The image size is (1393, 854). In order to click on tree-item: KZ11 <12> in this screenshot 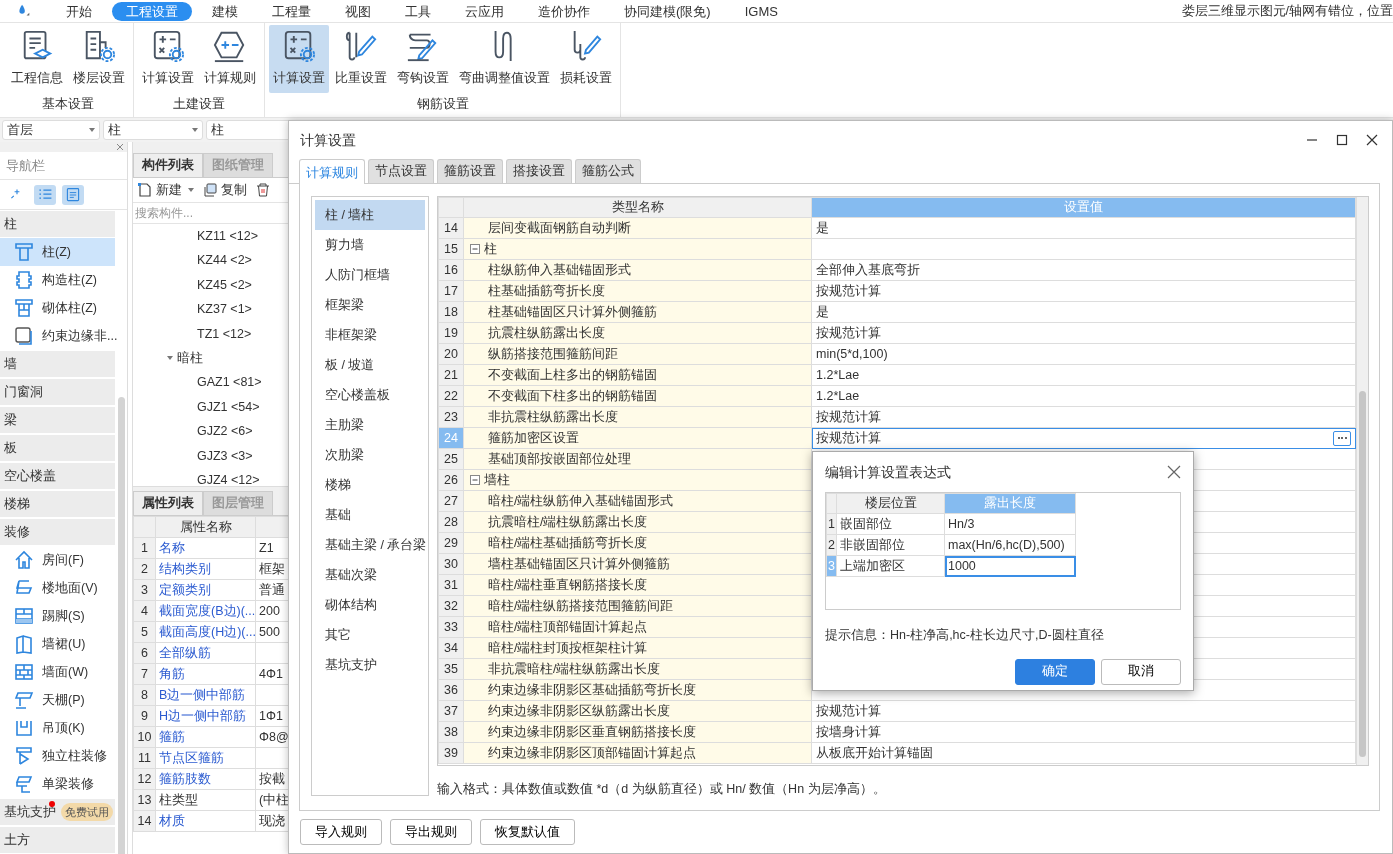, I will do `click(212, 236)`.